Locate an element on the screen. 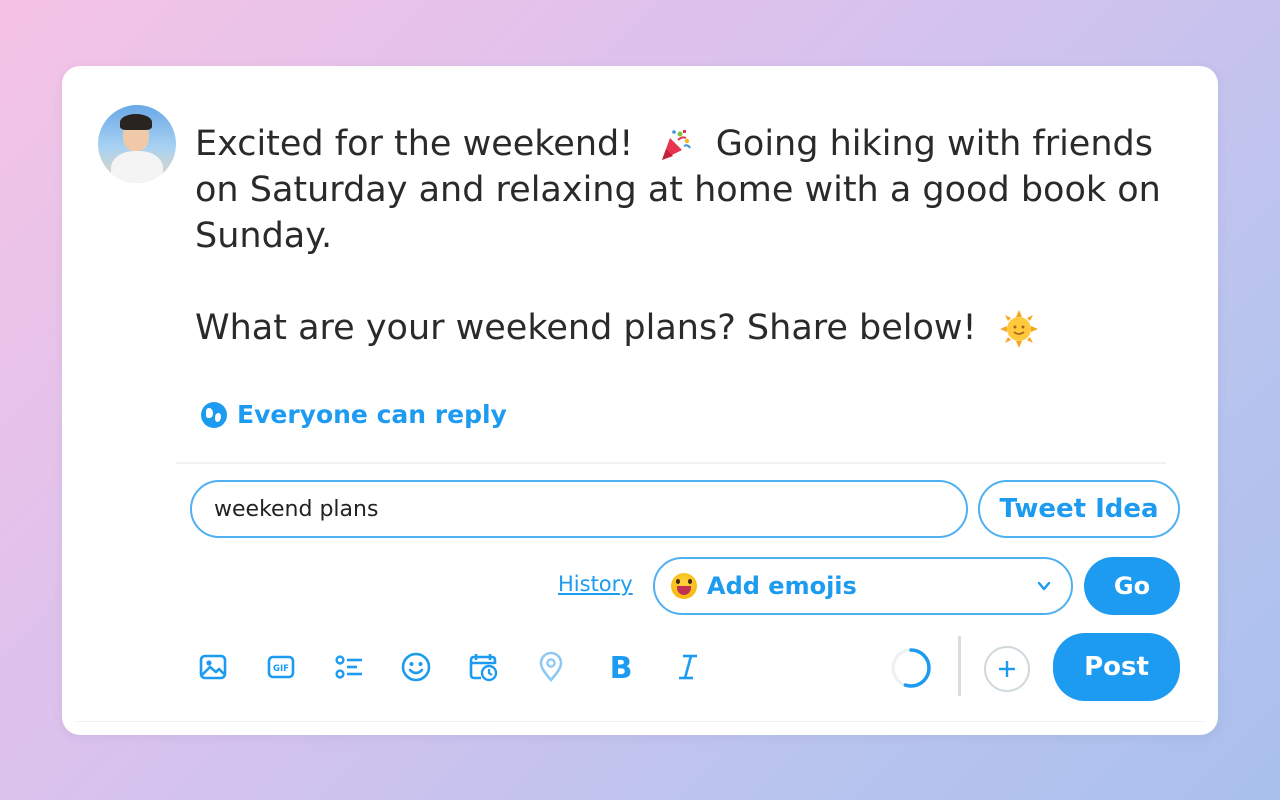  bold-icon: B is located at coordinates (621, 667).